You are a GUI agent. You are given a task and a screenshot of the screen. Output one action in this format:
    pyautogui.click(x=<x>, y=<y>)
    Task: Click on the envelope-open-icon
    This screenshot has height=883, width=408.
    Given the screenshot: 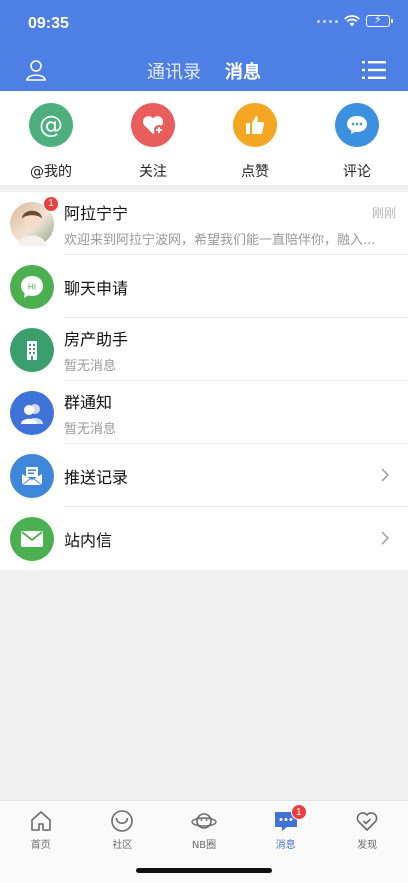 What is the action you would take?
    pyautogui.click(x=32, y=475)
    